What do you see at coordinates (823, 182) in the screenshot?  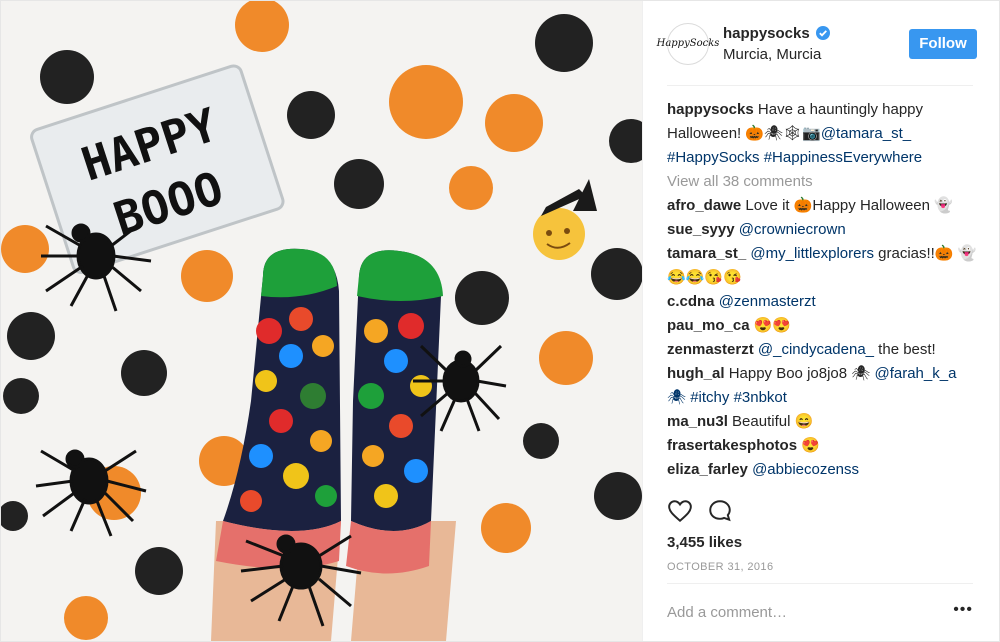 I see `view-all-comments: View all 38 comments` at bounding box center [823, 182].